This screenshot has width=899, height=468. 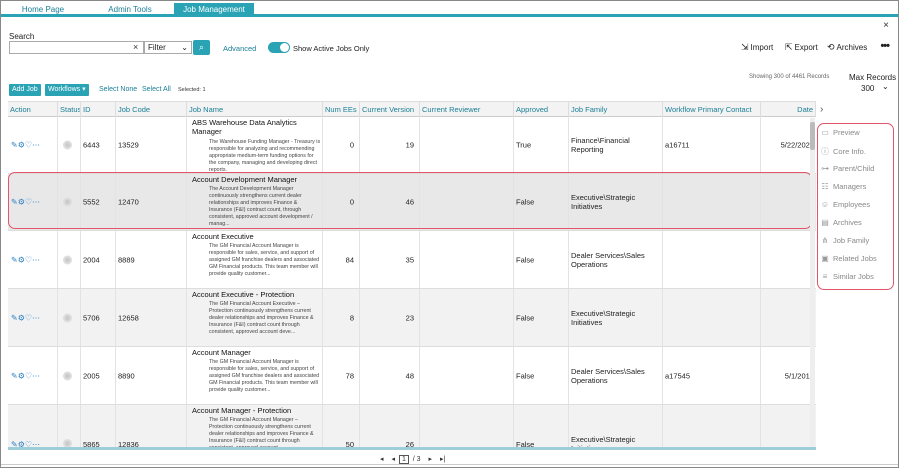 I want to click on column-header-job-family: Job Family, so click(x=616, y=109).